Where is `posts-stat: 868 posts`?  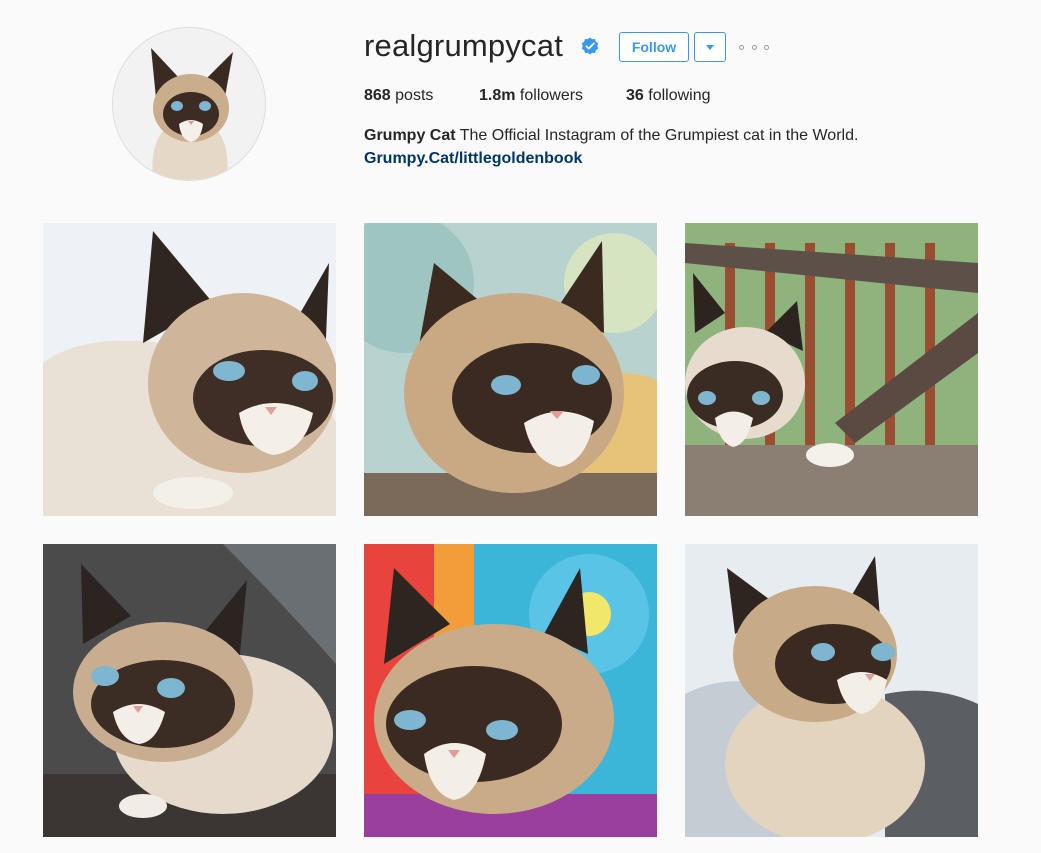 posts-stat: 868 posts is located at coordinates (398, 96).